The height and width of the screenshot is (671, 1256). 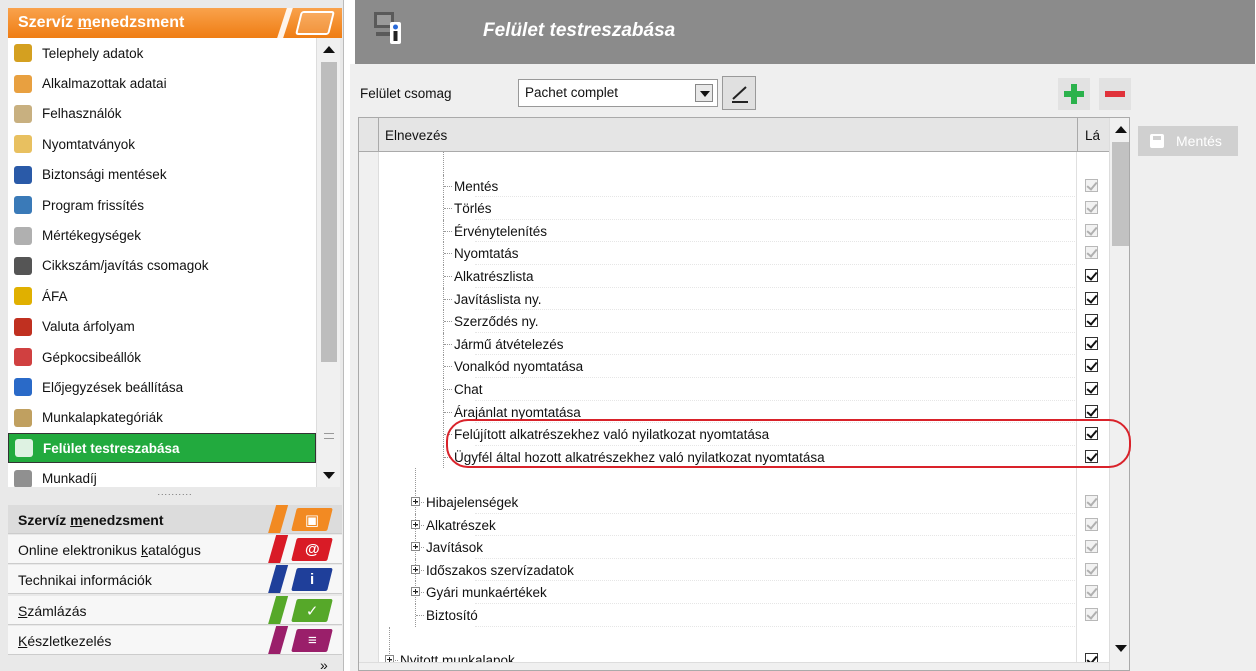 What do you see at coordinates (734, 666) in the screenshot?
I see `horizontal-scrollbar` at bounding box center [734, 666].